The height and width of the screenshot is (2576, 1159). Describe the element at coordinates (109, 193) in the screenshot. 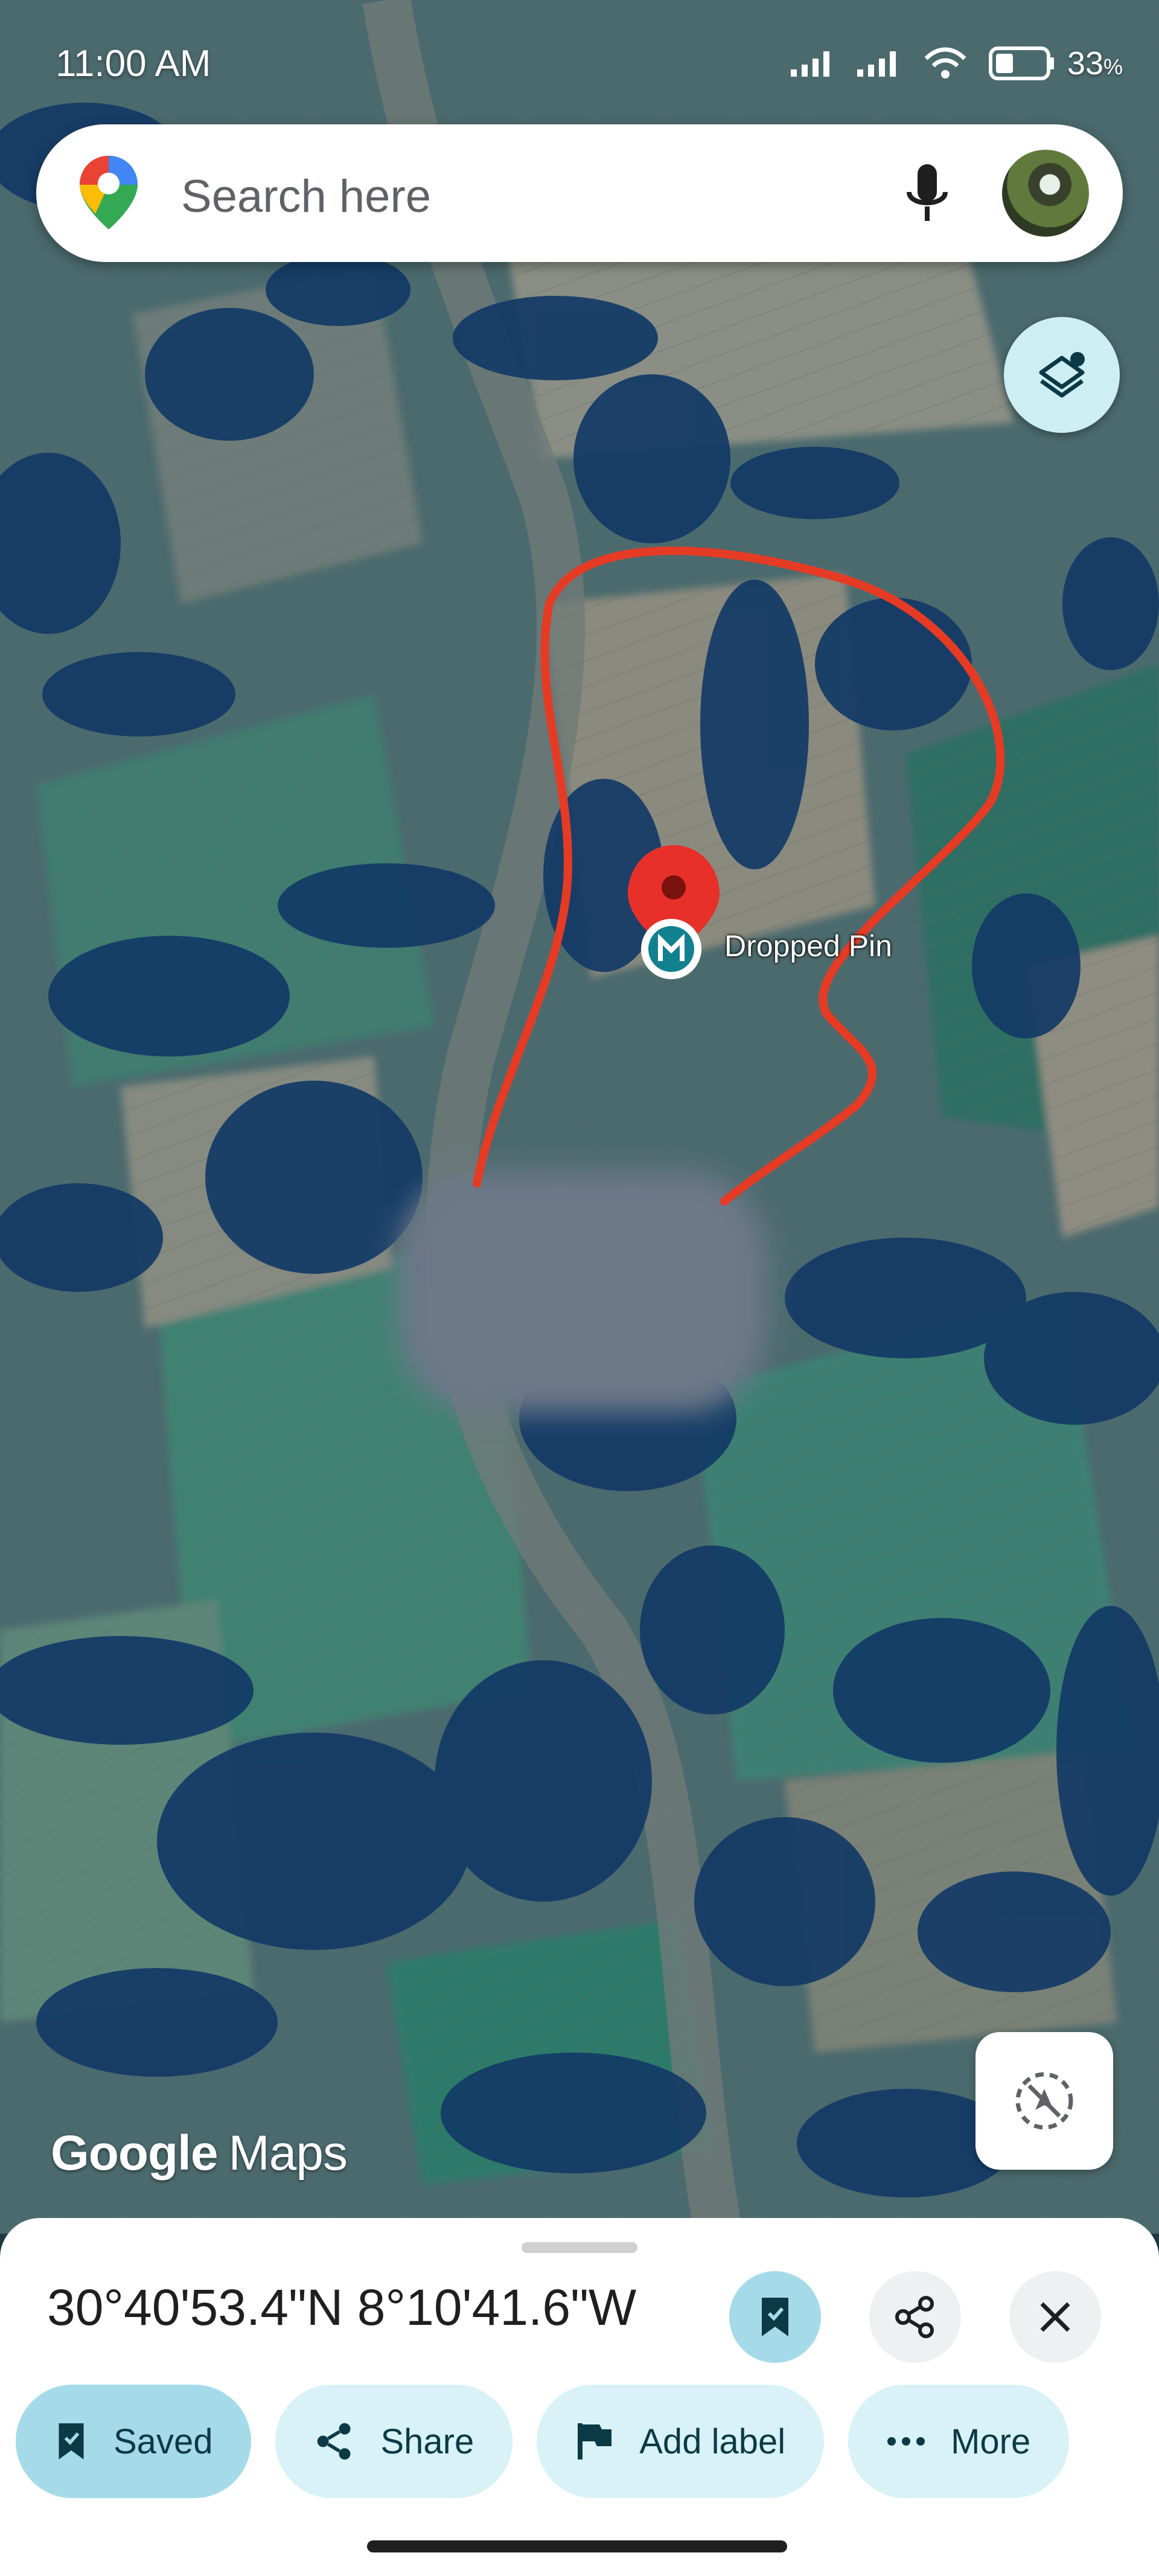

I see `google-maps-logo-icon` at that location.